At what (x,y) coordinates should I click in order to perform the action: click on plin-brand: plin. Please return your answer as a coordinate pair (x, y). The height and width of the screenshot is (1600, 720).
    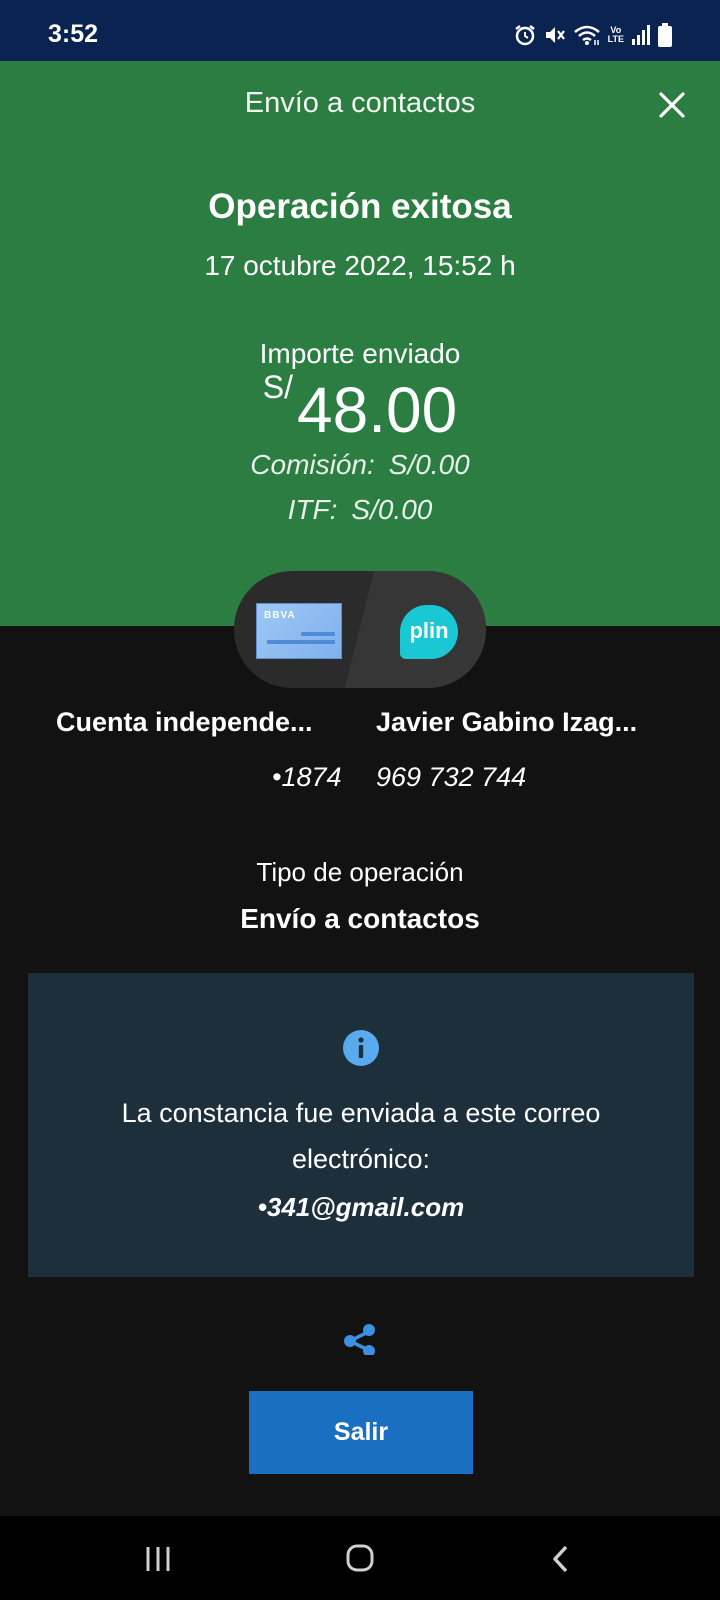
    Looking at the image, I should click on (429, 630).